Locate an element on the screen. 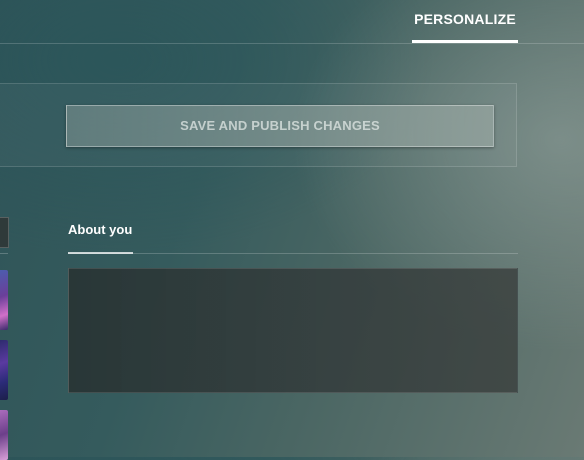 The image size is (584, 460). about-you-heading: About you is located at coordinates (100, 229).